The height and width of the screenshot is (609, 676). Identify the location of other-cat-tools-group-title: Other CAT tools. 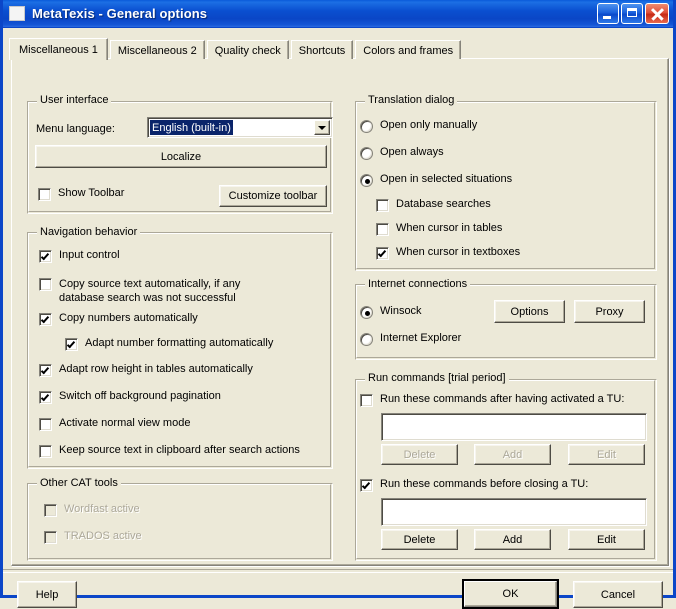
(79, 483).